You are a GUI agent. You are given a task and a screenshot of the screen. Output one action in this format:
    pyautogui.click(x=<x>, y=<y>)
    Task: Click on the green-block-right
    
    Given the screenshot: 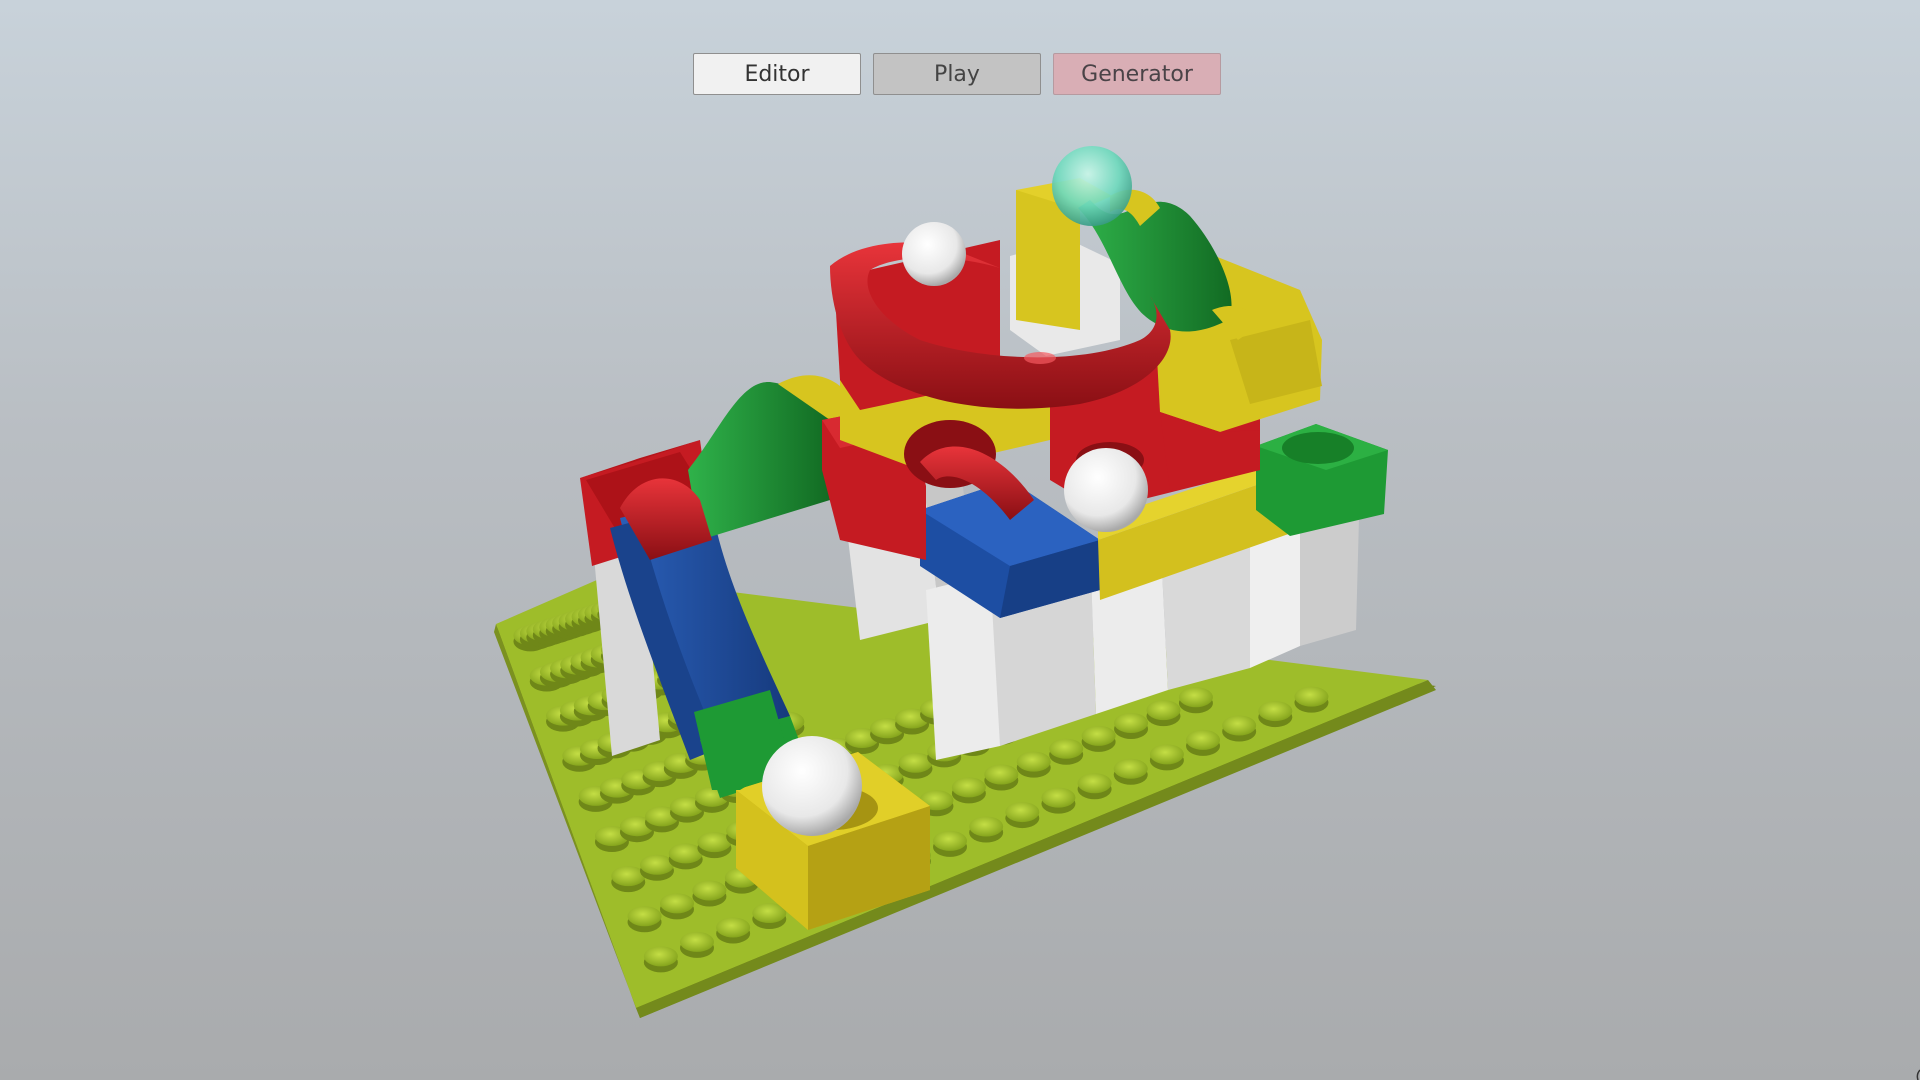 What is the action you would take?
    pyautogui.click(x=1322, y=480)
    